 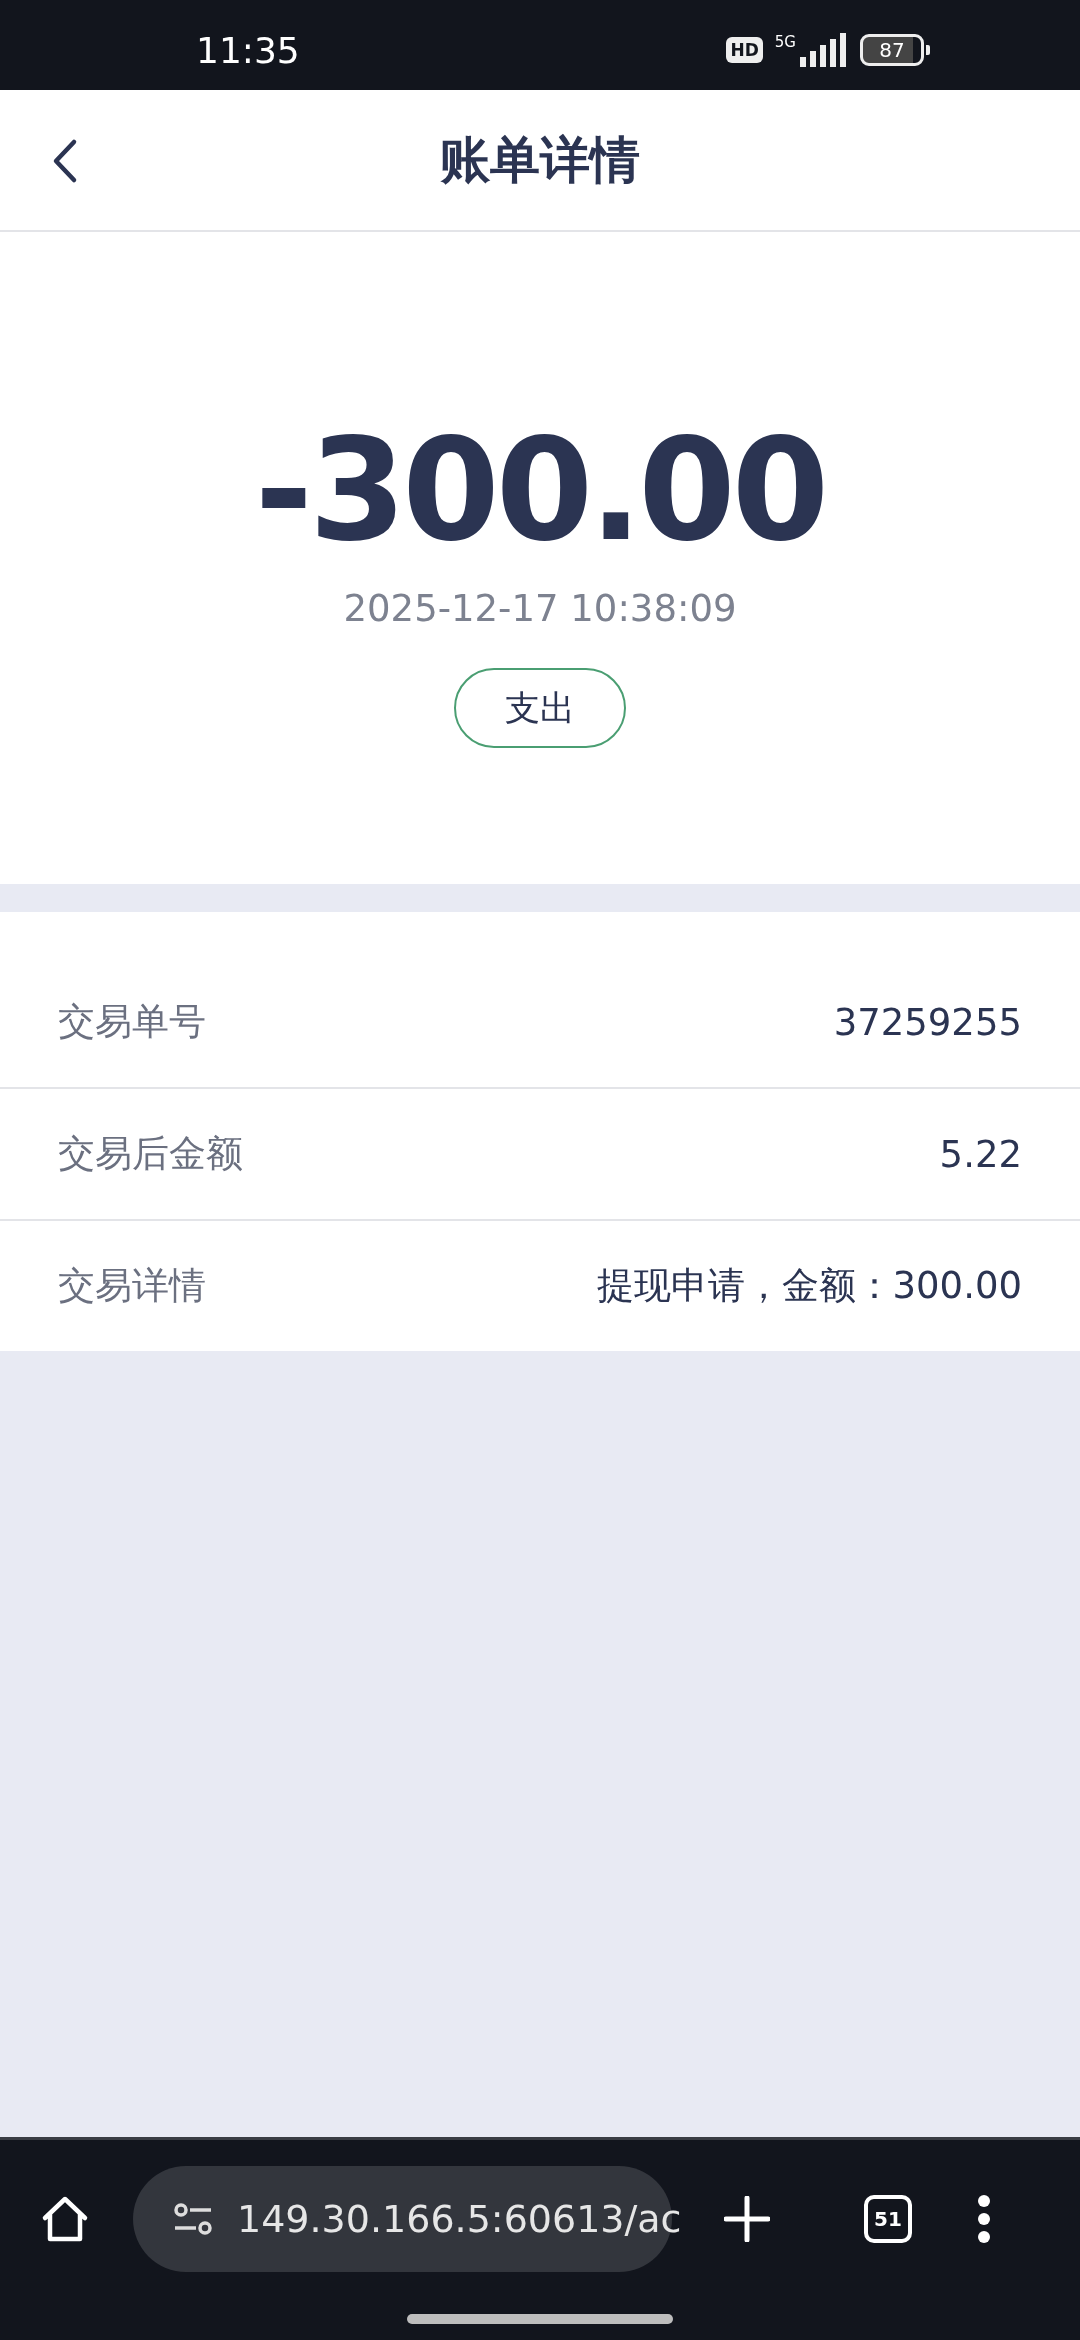 I want to click on type-tag: 支出, so click(x=540, y=708).